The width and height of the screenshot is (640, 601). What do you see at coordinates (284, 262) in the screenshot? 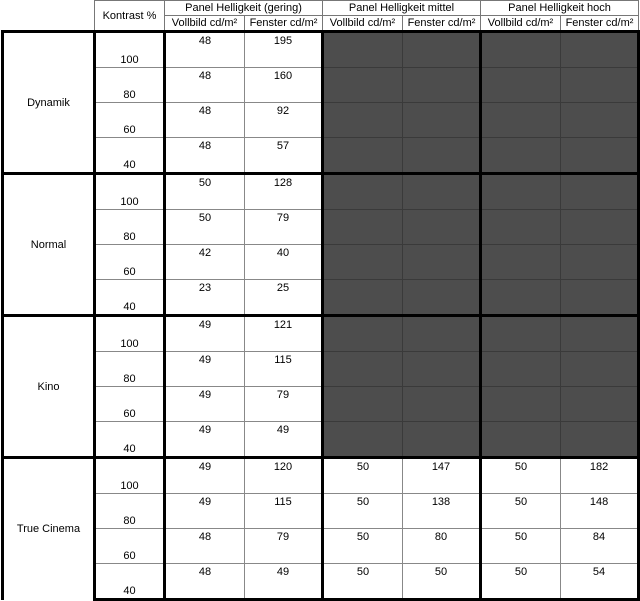
I see `measurement-cell: 40` at bounding box center [284, 262].